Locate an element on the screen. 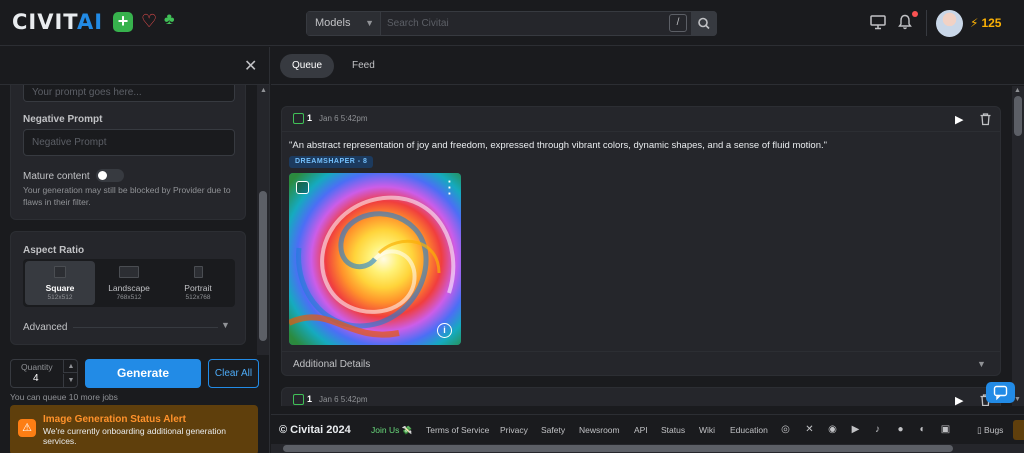  footer-link-status: Status is located at coordinates (673, 430).